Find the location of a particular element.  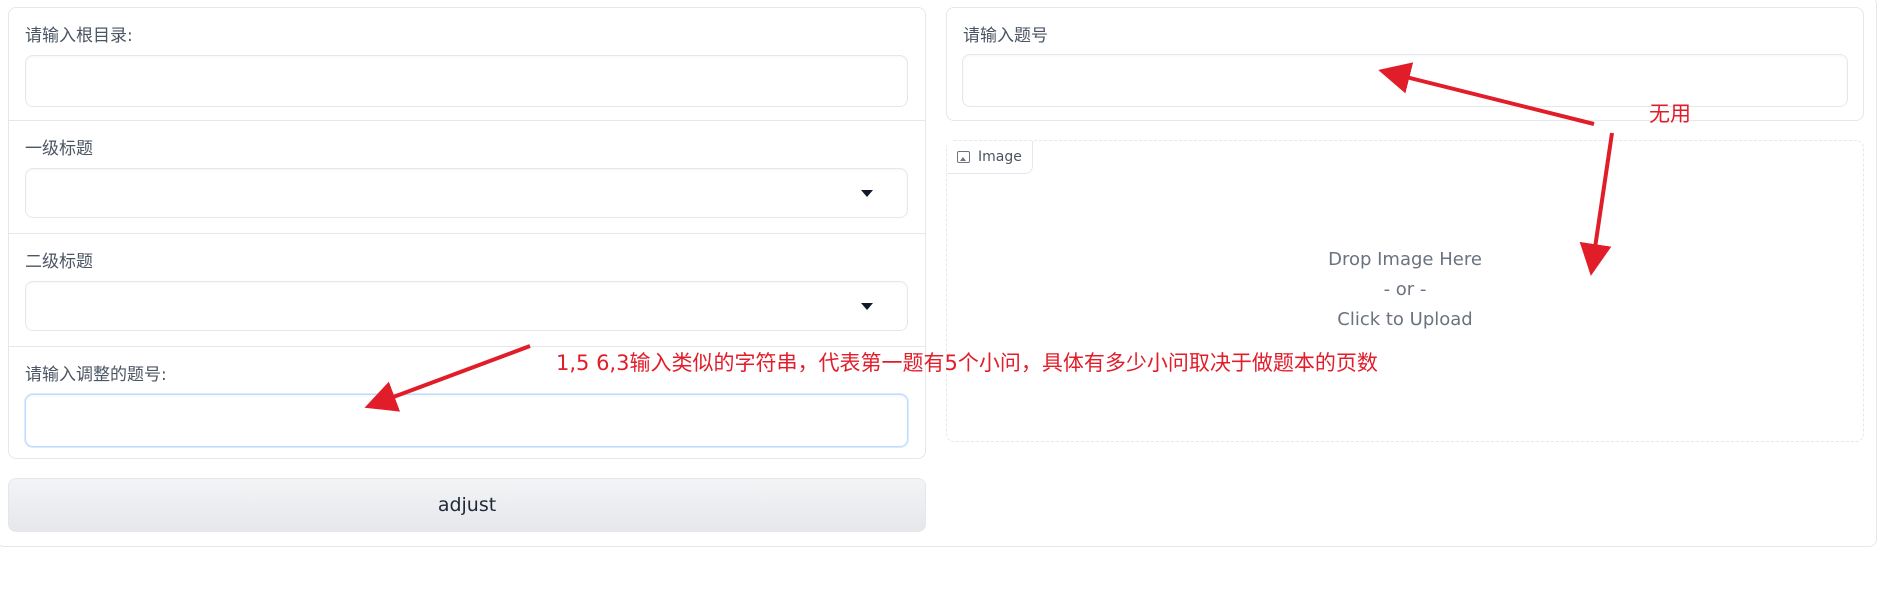

or-text: - or - is located at coordinates (1405, 289).